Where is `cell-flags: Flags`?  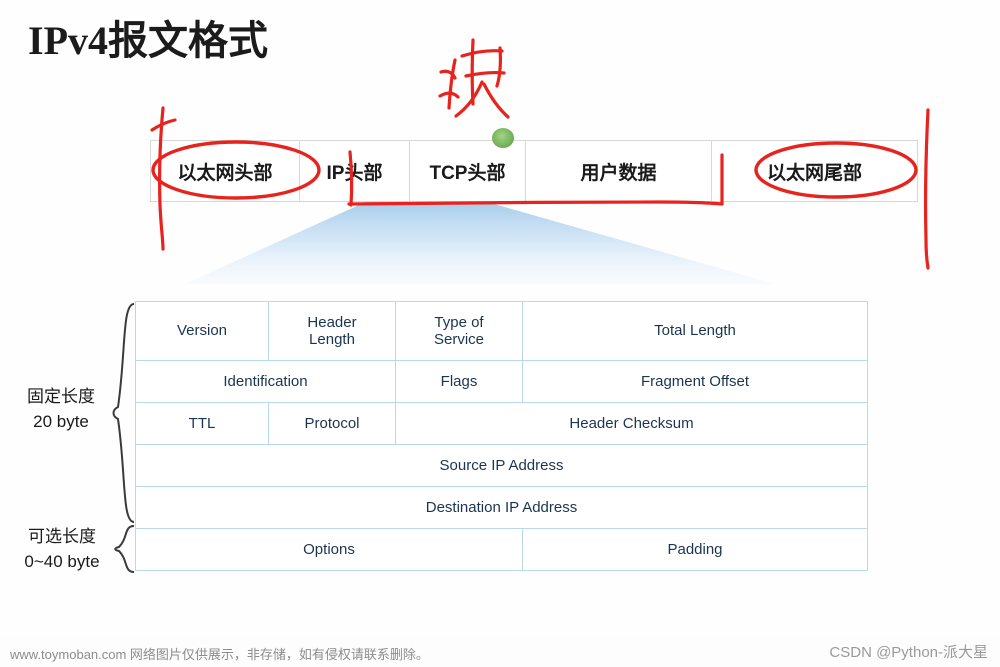 cell-flags: Flags is located at coordinates (459, 381).